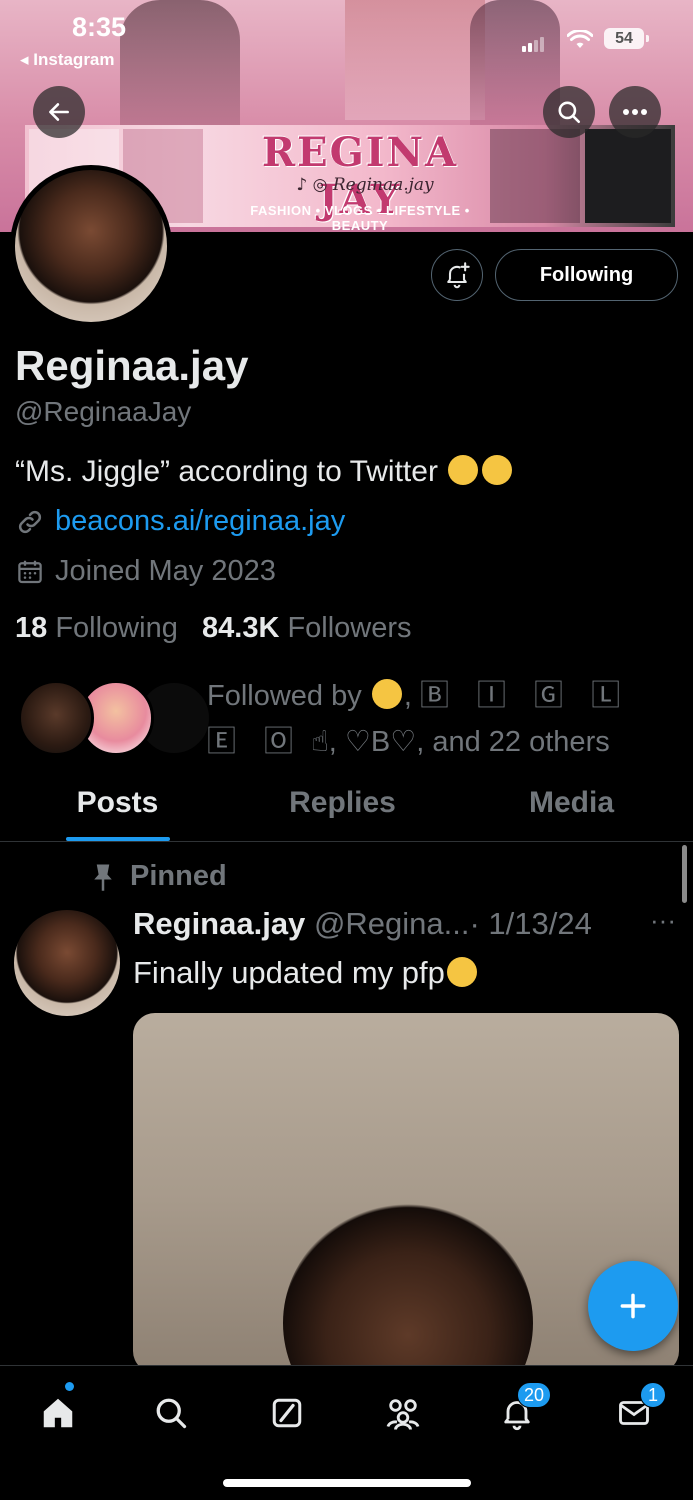 The height and width of the screenshot is (1500, 693). What do you see at coordinates (580, 39) in the screenshot?
I see `wifi-icon` at bounding box center [580, 39].